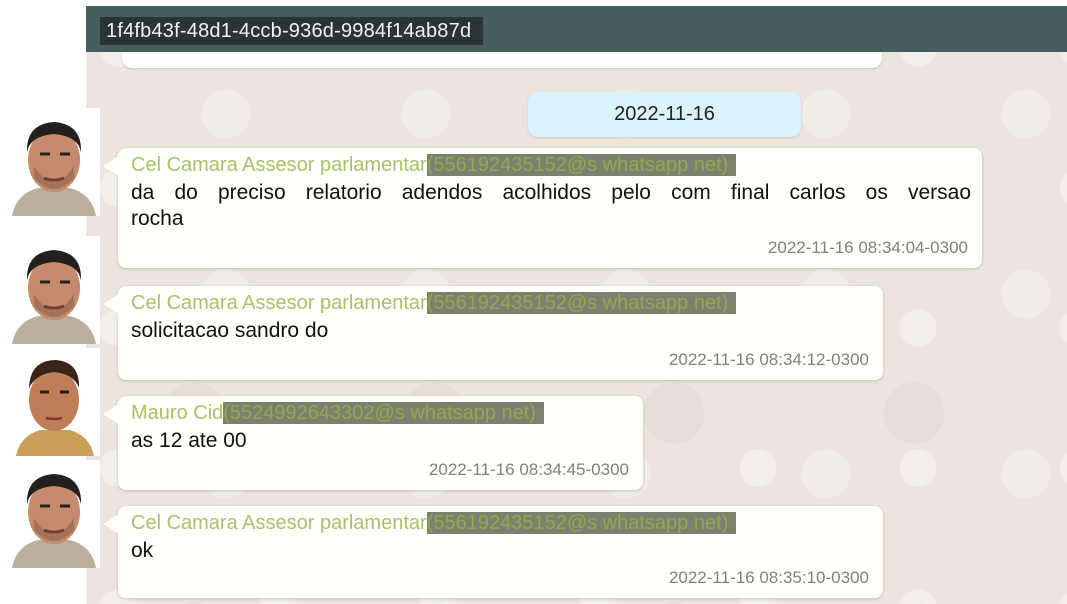 The width and height of the screenshot is (1067, 604). What do you see at coordinates (528, 469) in the screenshot?
I see `message-timestamp: 2022-11-16 08:34:45-0300` at bounding box center [528, 469].